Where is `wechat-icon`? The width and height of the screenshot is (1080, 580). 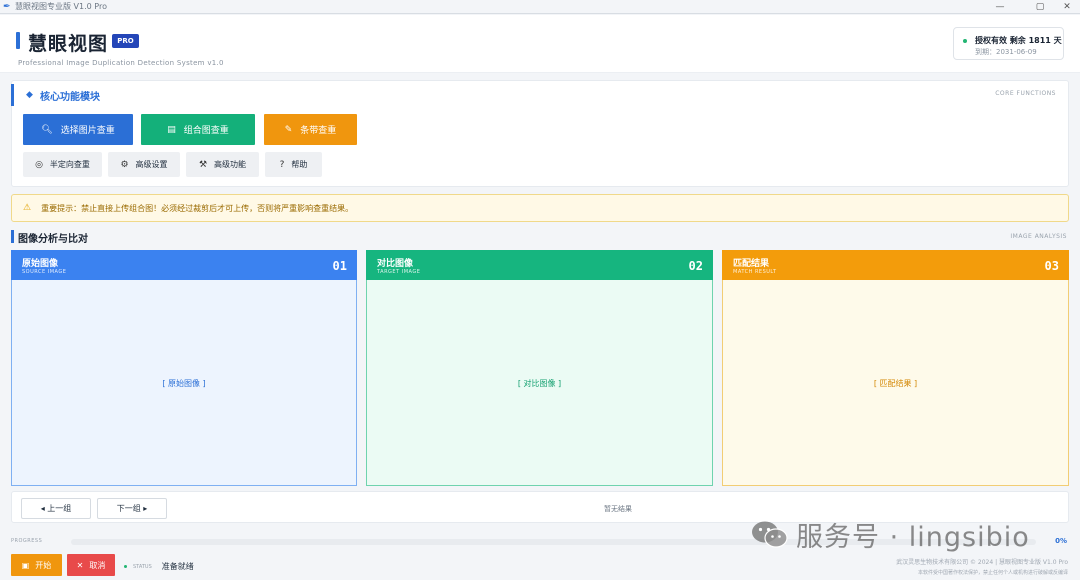 wechat-icon is located at coordinates (770, 535).